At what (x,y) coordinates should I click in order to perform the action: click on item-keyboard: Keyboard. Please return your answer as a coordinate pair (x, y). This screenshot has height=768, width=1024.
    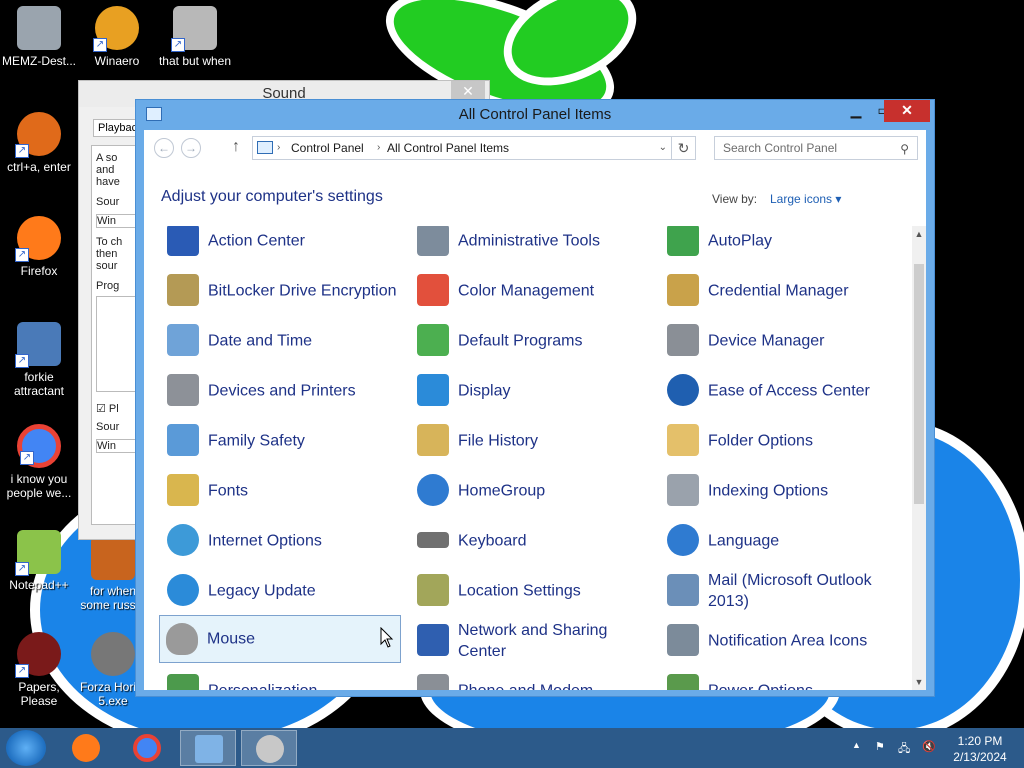
    Looking at the image, I should click on (532, 541).